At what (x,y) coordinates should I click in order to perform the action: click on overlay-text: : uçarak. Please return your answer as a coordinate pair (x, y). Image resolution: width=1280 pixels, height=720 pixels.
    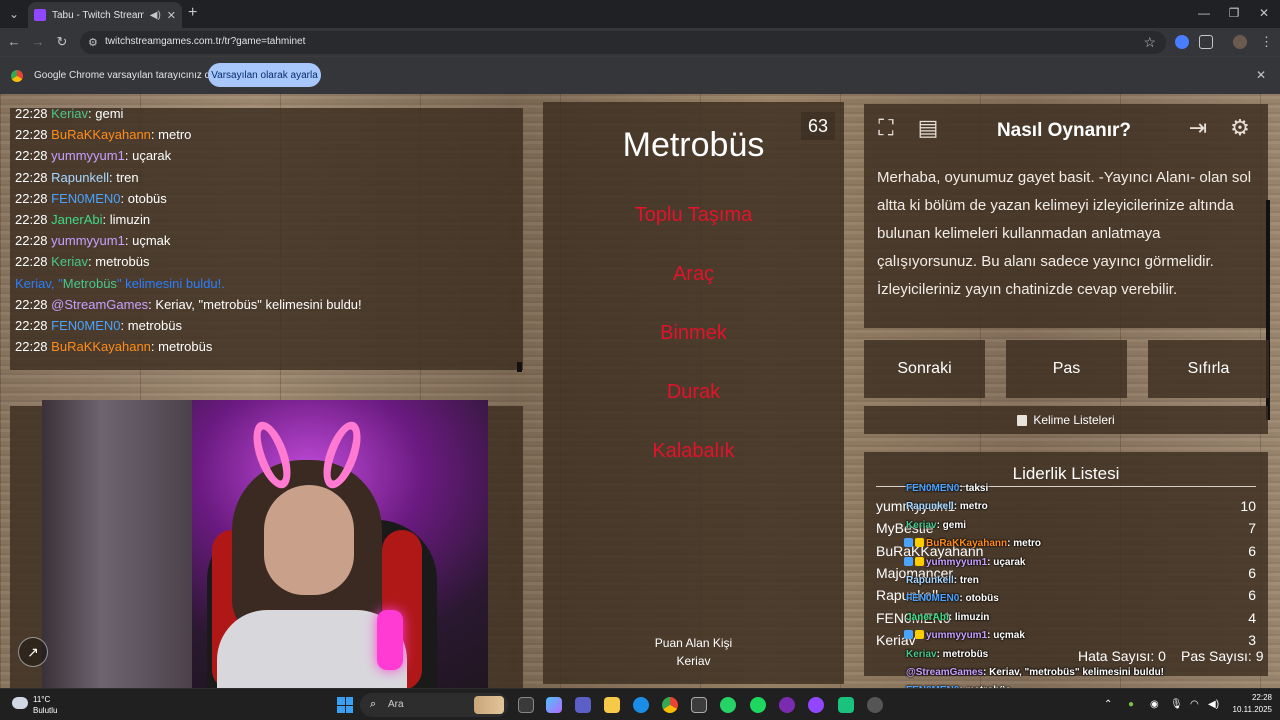
    Looking at the image, I should click on (1006, 562).